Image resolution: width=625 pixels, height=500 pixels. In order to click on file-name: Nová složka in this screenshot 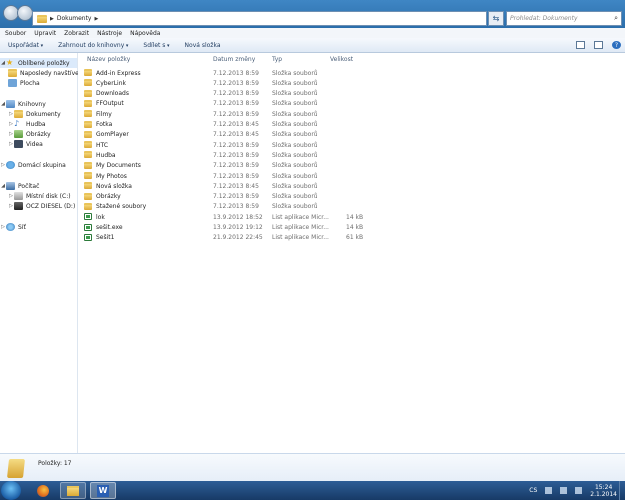, I will do `click(114, 186)`.